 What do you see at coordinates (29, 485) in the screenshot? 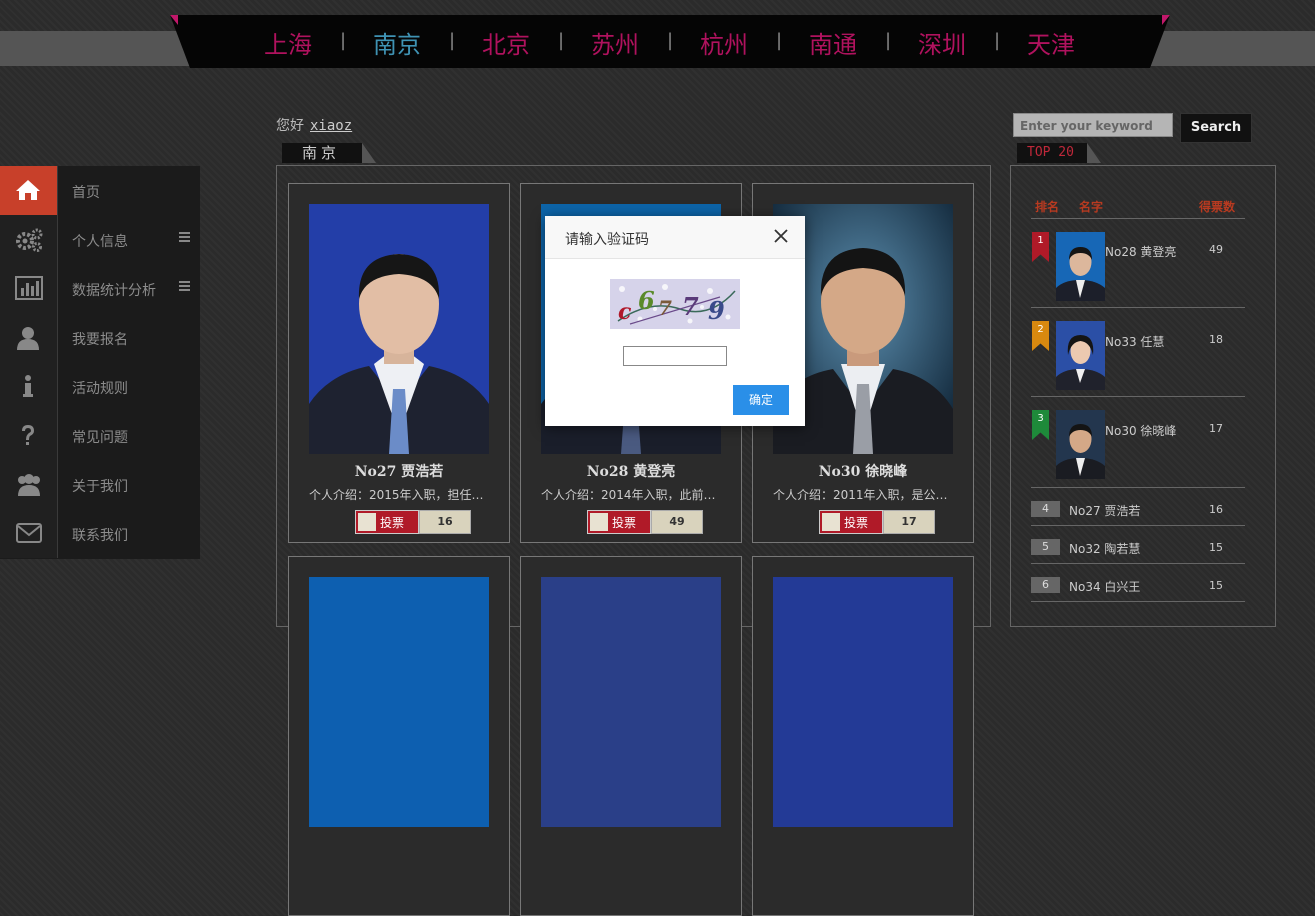
I see `users-icon` at bounding box center [29, 485].